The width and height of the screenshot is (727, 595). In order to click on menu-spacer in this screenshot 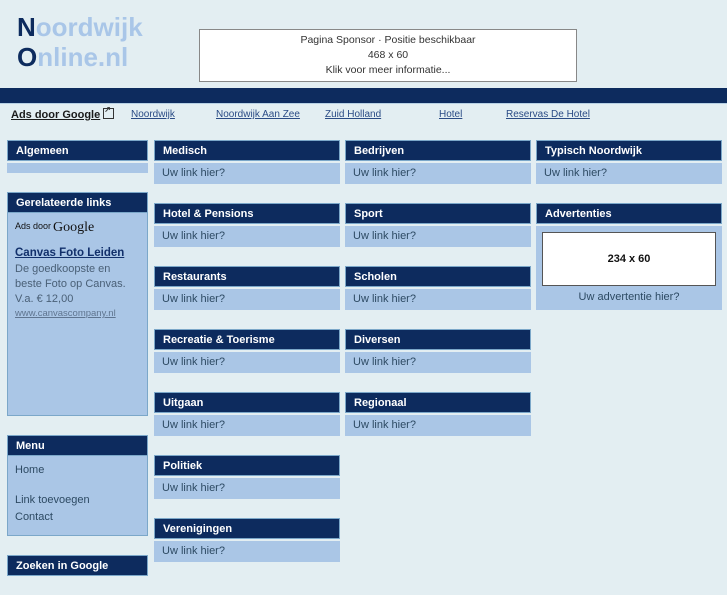, I will do `click(77, 485)`.